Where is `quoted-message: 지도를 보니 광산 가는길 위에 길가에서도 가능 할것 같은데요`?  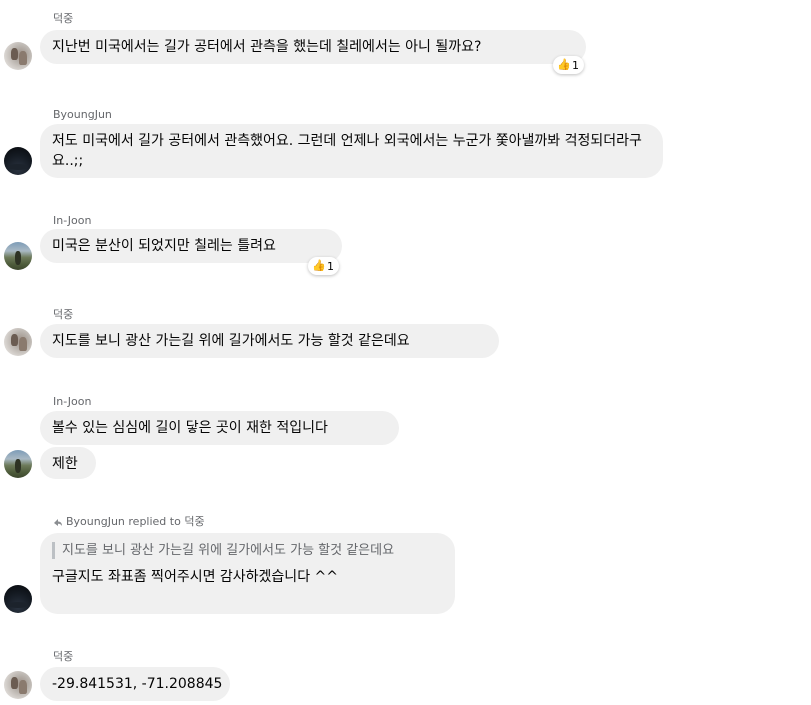
quoted-message: 지도를 보니 광산 가는길 위에 길가에서도 가능 할것 같은데요 is located at coordinates (247, 550).